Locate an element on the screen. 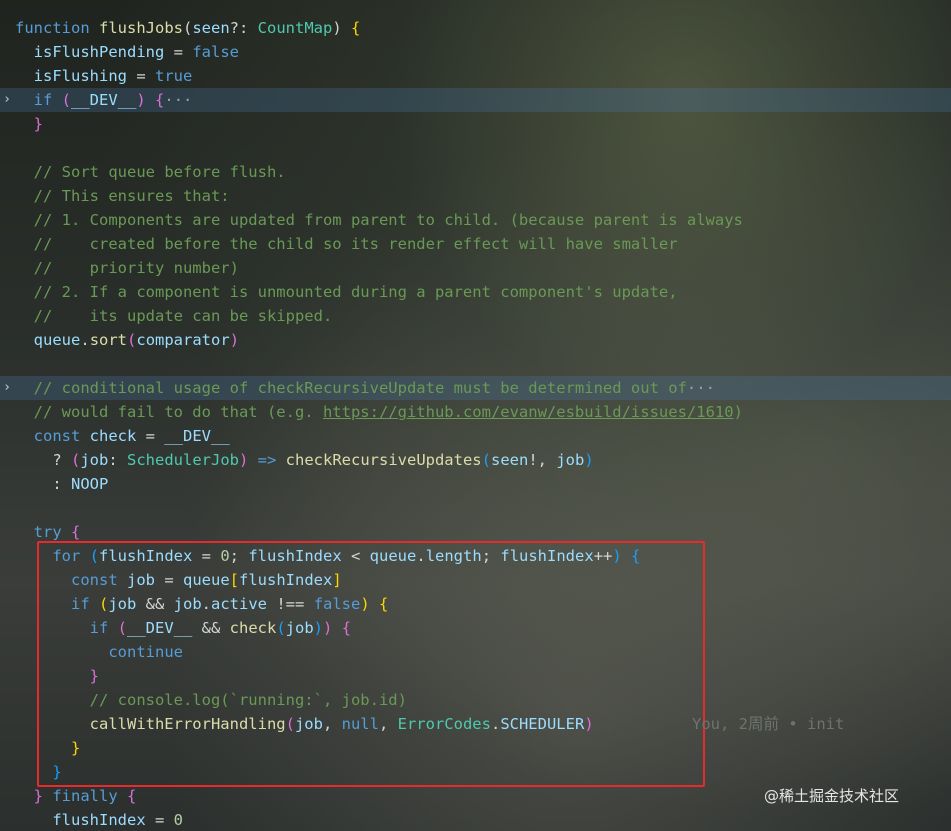 The image size is (951, 831). code-token: // would fail to do that (e.g. is located at coordinates (178, 412).